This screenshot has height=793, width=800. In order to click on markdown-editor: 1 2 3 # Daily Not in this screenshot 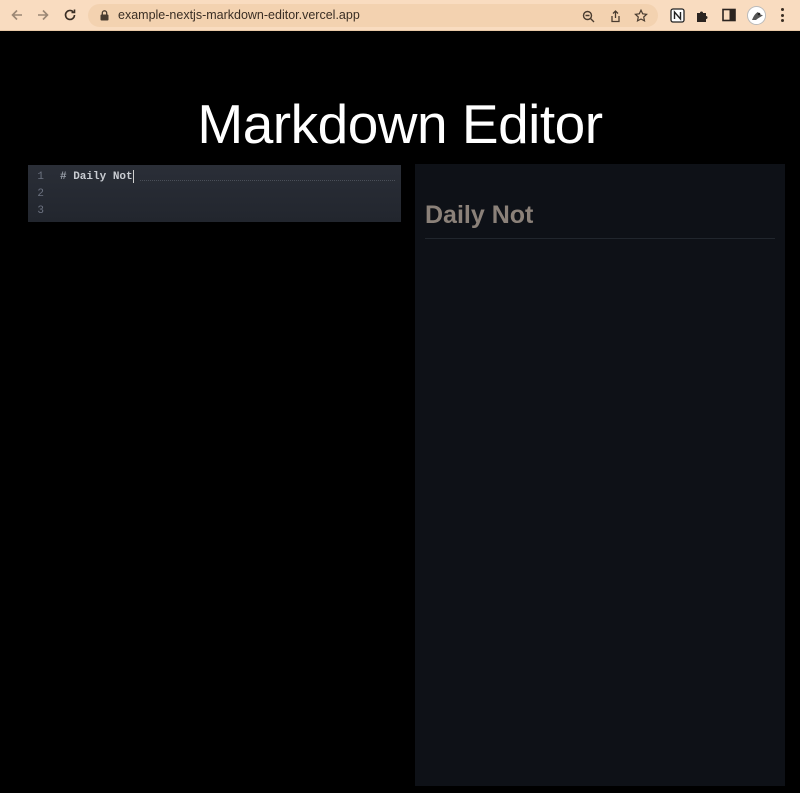, I will do `click(214, 193)`.